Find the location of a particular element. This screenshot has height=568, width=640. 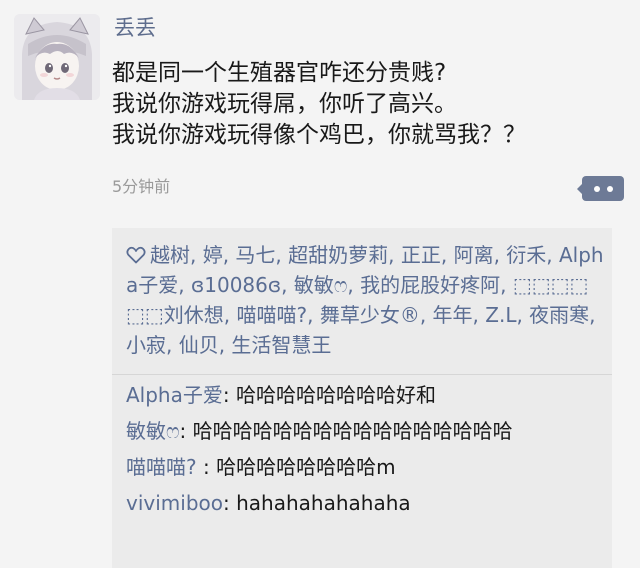

post-username: 丢丢 is located at coordinates (135, 28).